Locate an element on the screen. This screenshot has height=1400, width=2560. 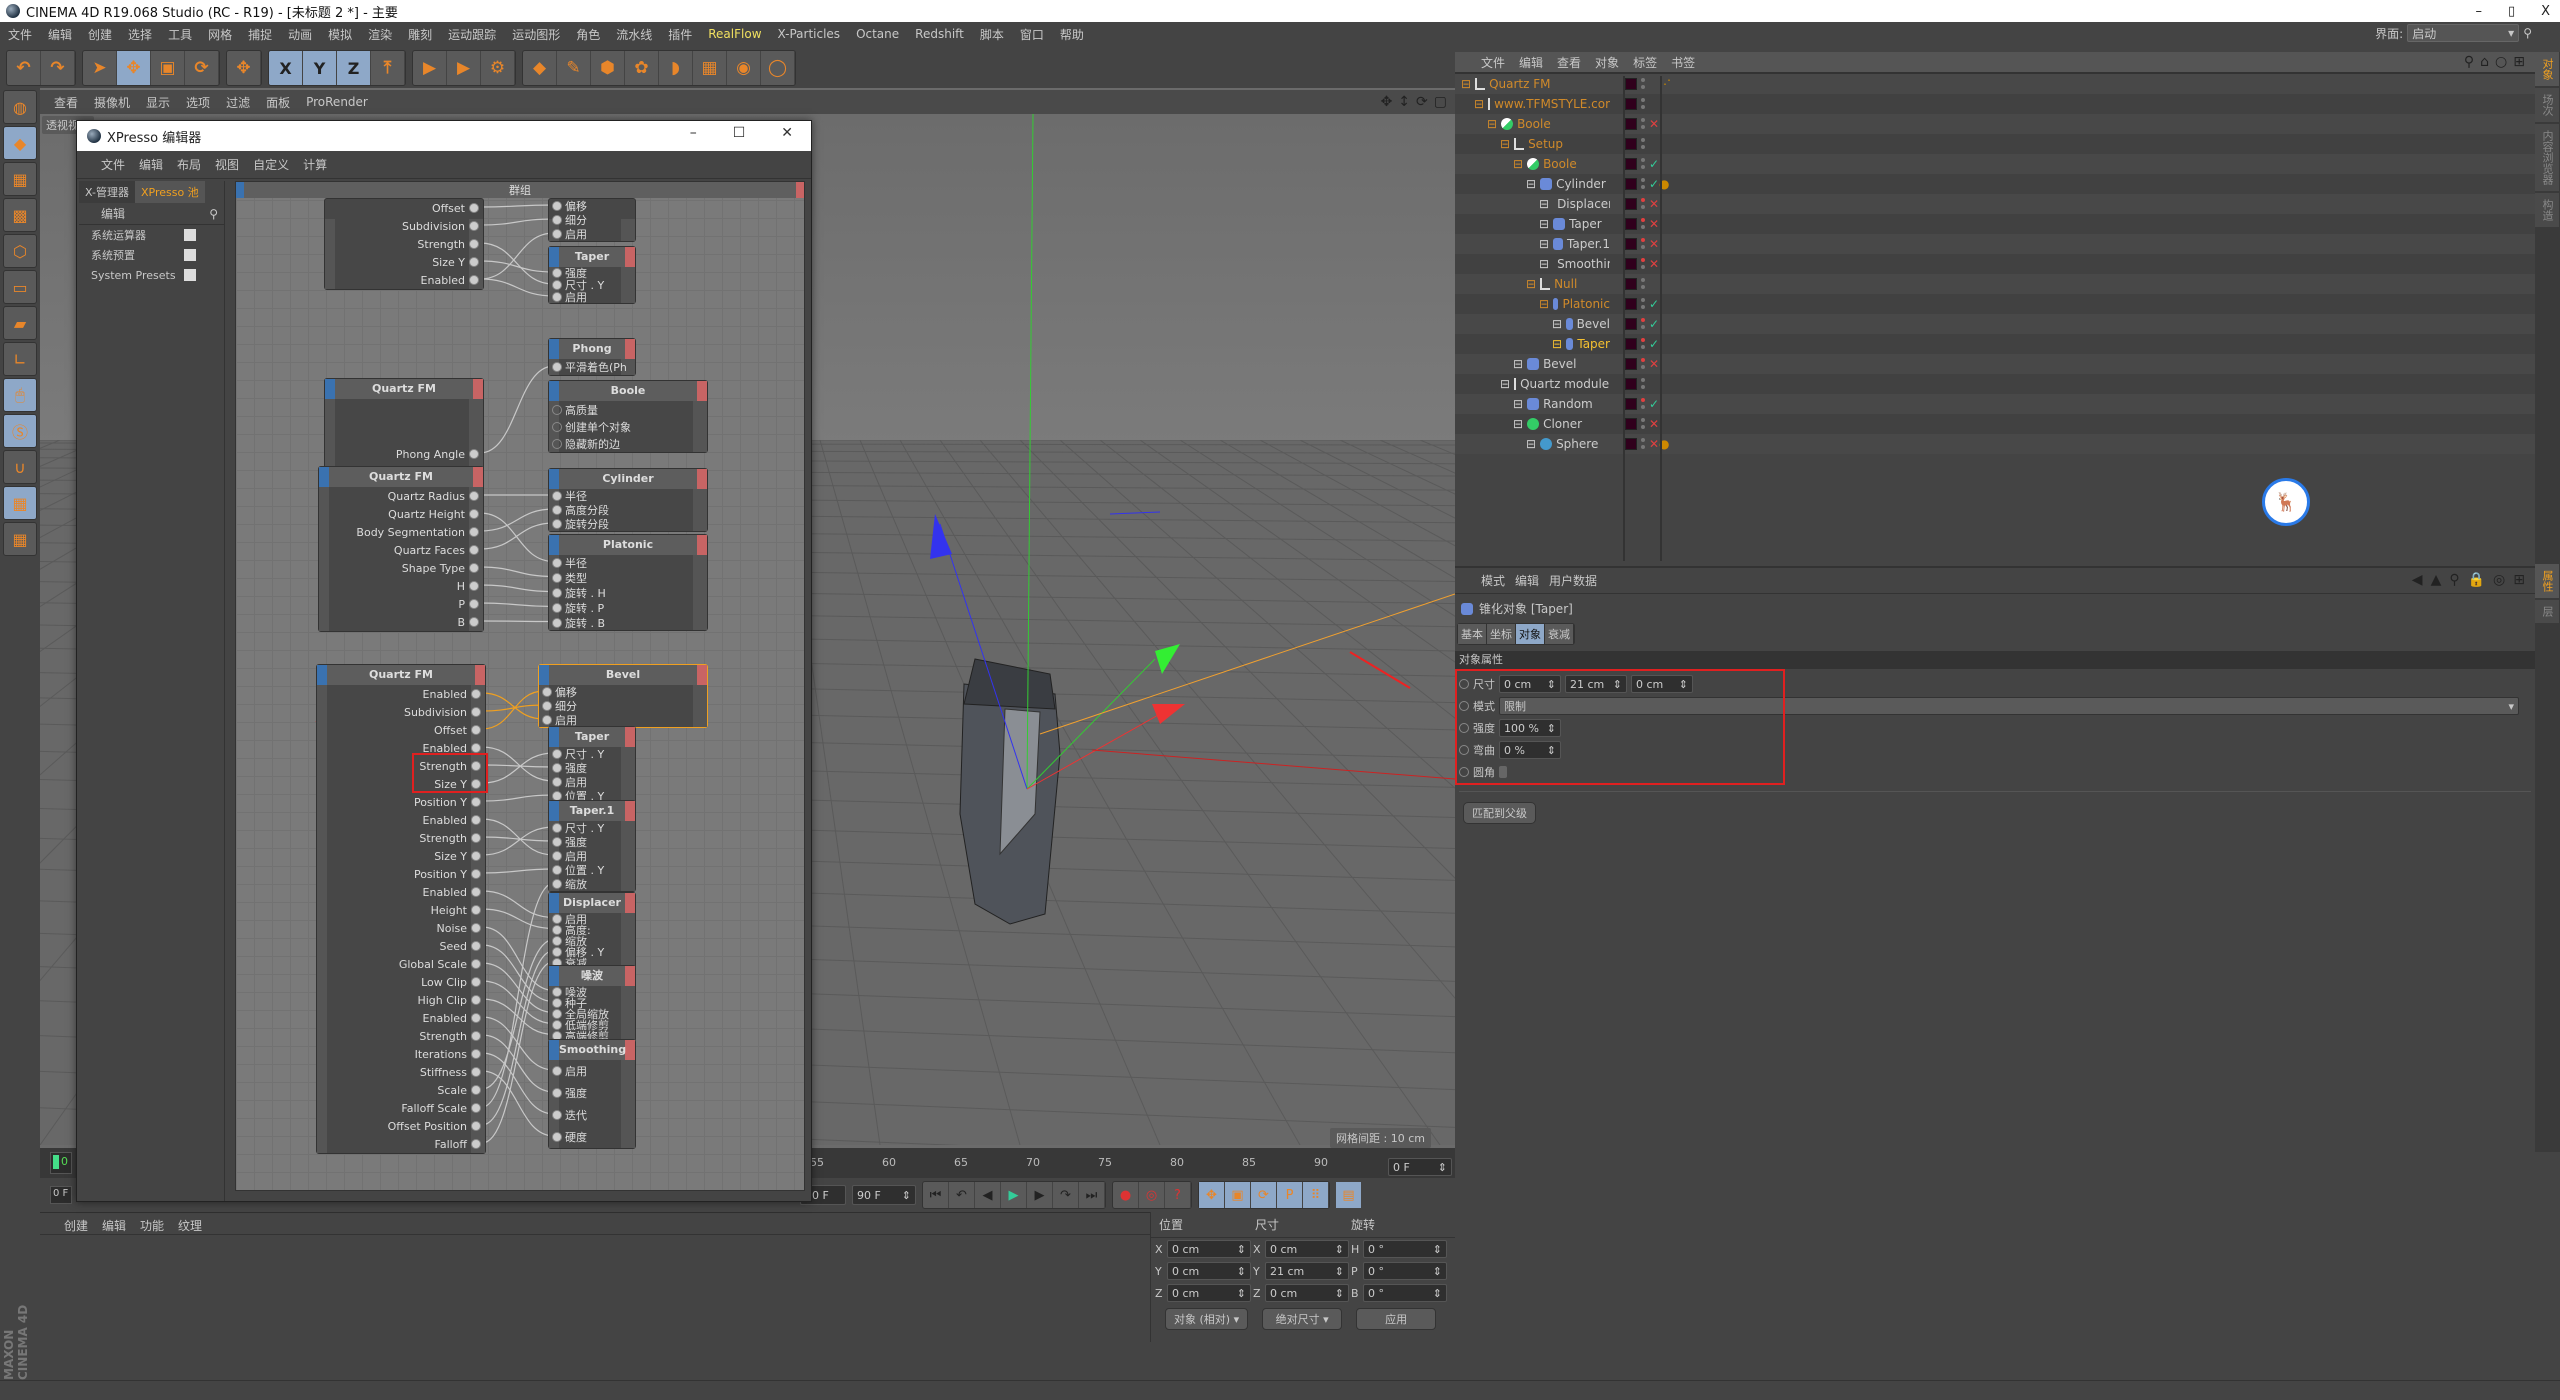
z-axis-icon: Z is located at coordinates (354, 68).